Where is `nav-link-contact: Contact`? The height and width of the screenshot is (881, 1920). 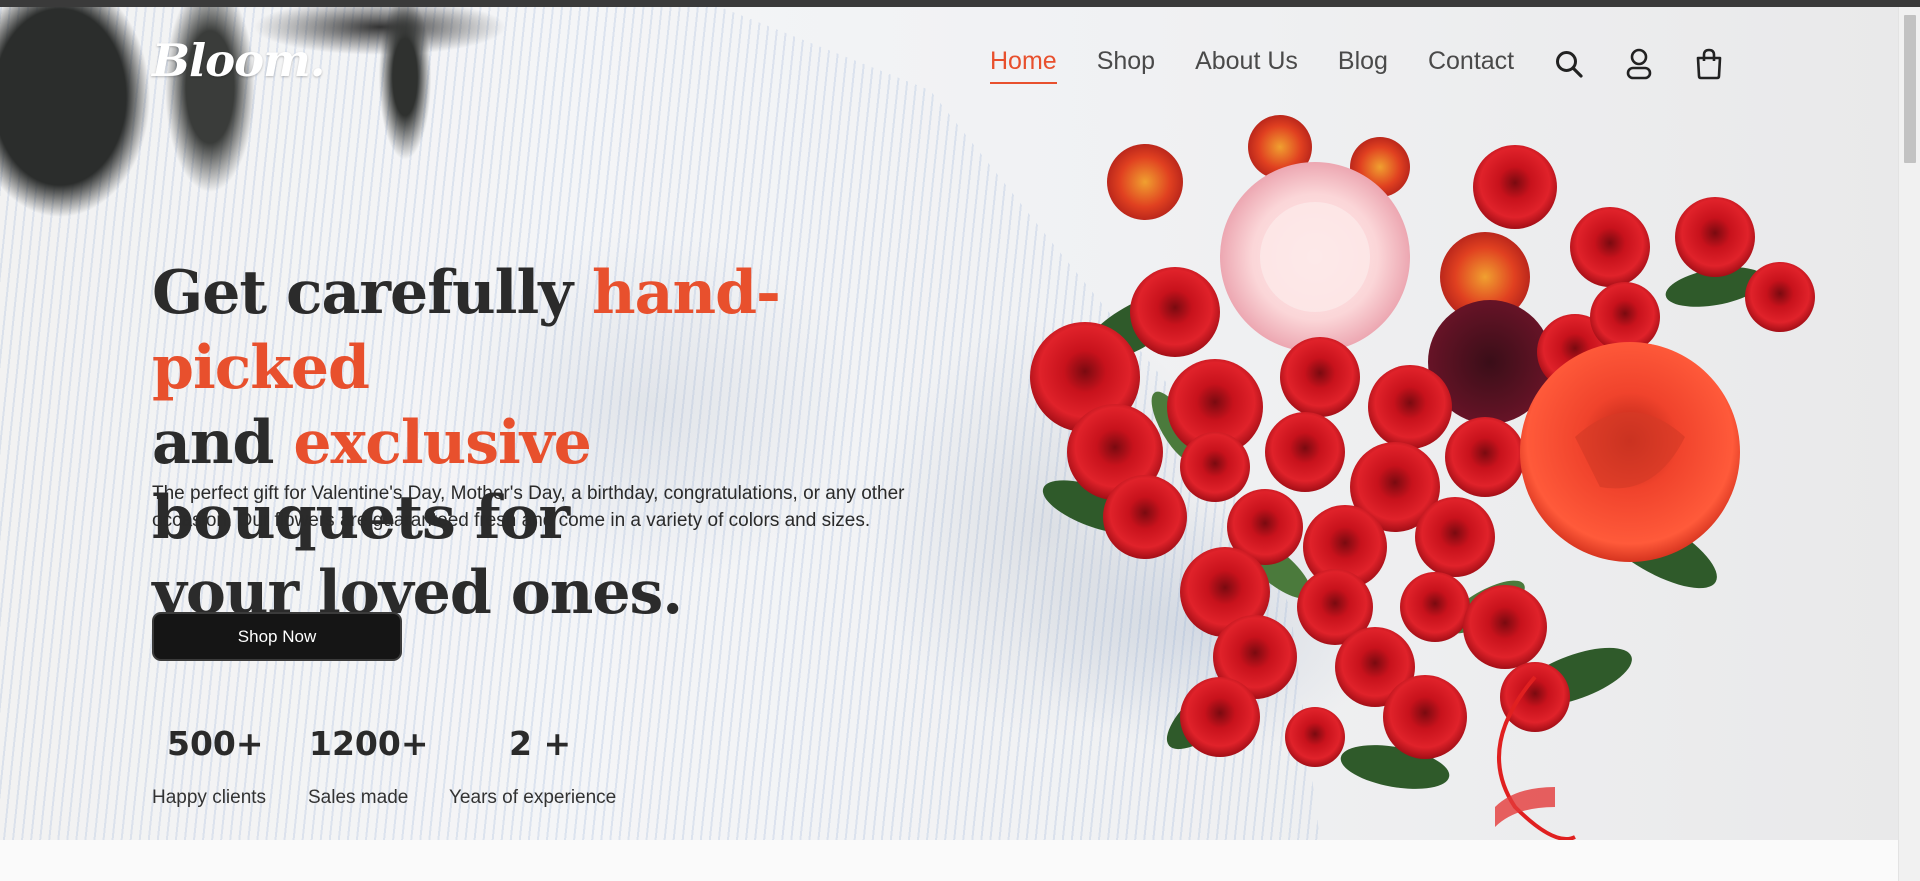 nav-link-contact: Contact is located at coordinates (1471, 64).